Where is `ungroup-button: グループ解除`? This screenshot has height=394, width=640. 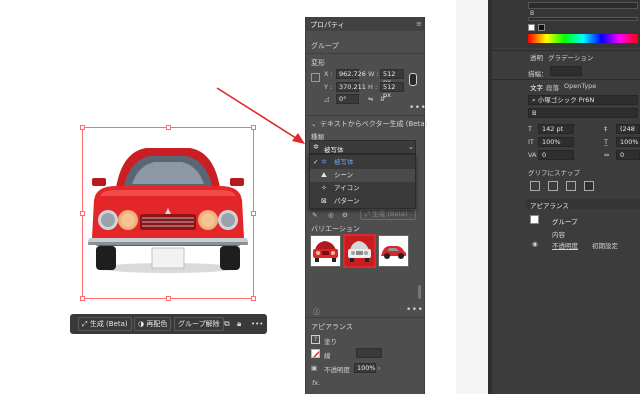 ungroup-button: グループ解除 is located at coordinates (199, 324).